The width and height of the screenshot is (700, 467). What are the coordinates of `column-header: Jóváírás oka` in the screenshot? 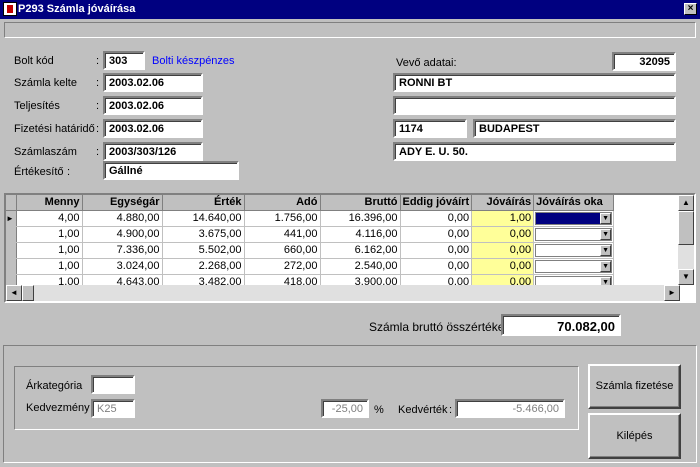 It's located at (574, 203).